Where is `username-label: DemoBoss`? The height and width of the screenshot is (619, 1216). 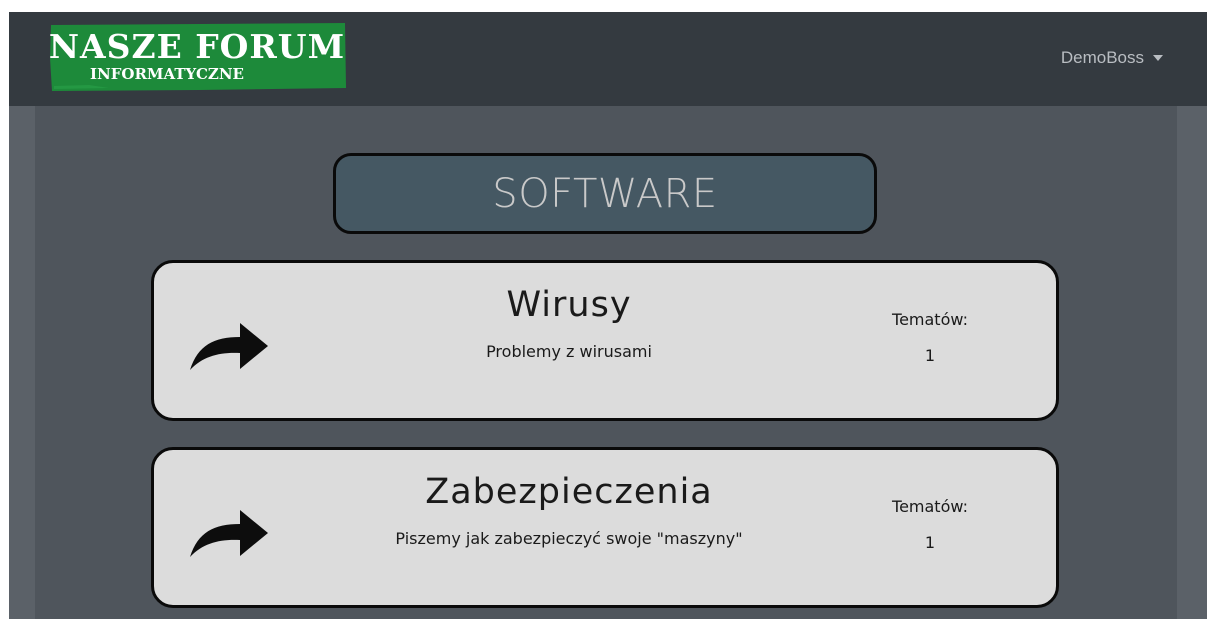 username-label: DemoBoss is located at coordinates (1102, 57).